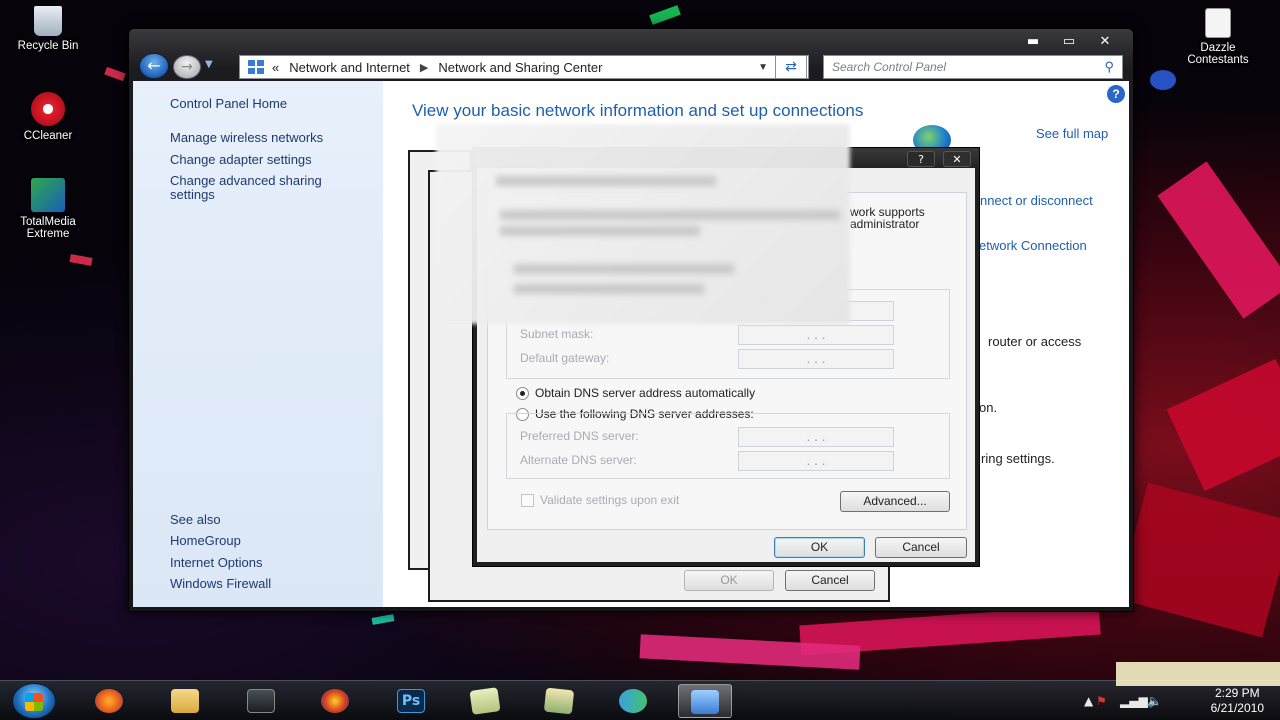  Describe the element at coordinates (830, 580) in the screenshot. I see `back-dialog-cancel-button: Cancel` at that location.